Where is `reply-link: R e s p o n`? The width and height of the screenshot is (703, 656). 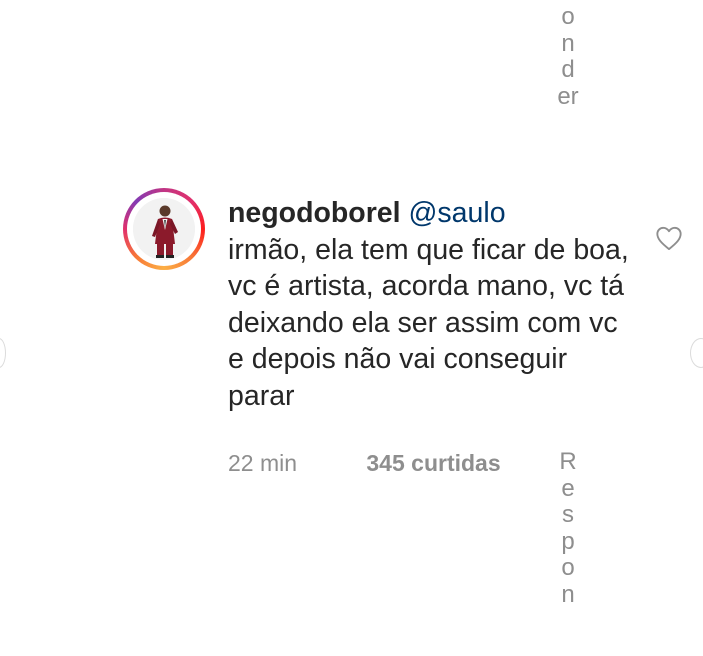 reply-link: R e s p o n is located at coordinates (568, 528).